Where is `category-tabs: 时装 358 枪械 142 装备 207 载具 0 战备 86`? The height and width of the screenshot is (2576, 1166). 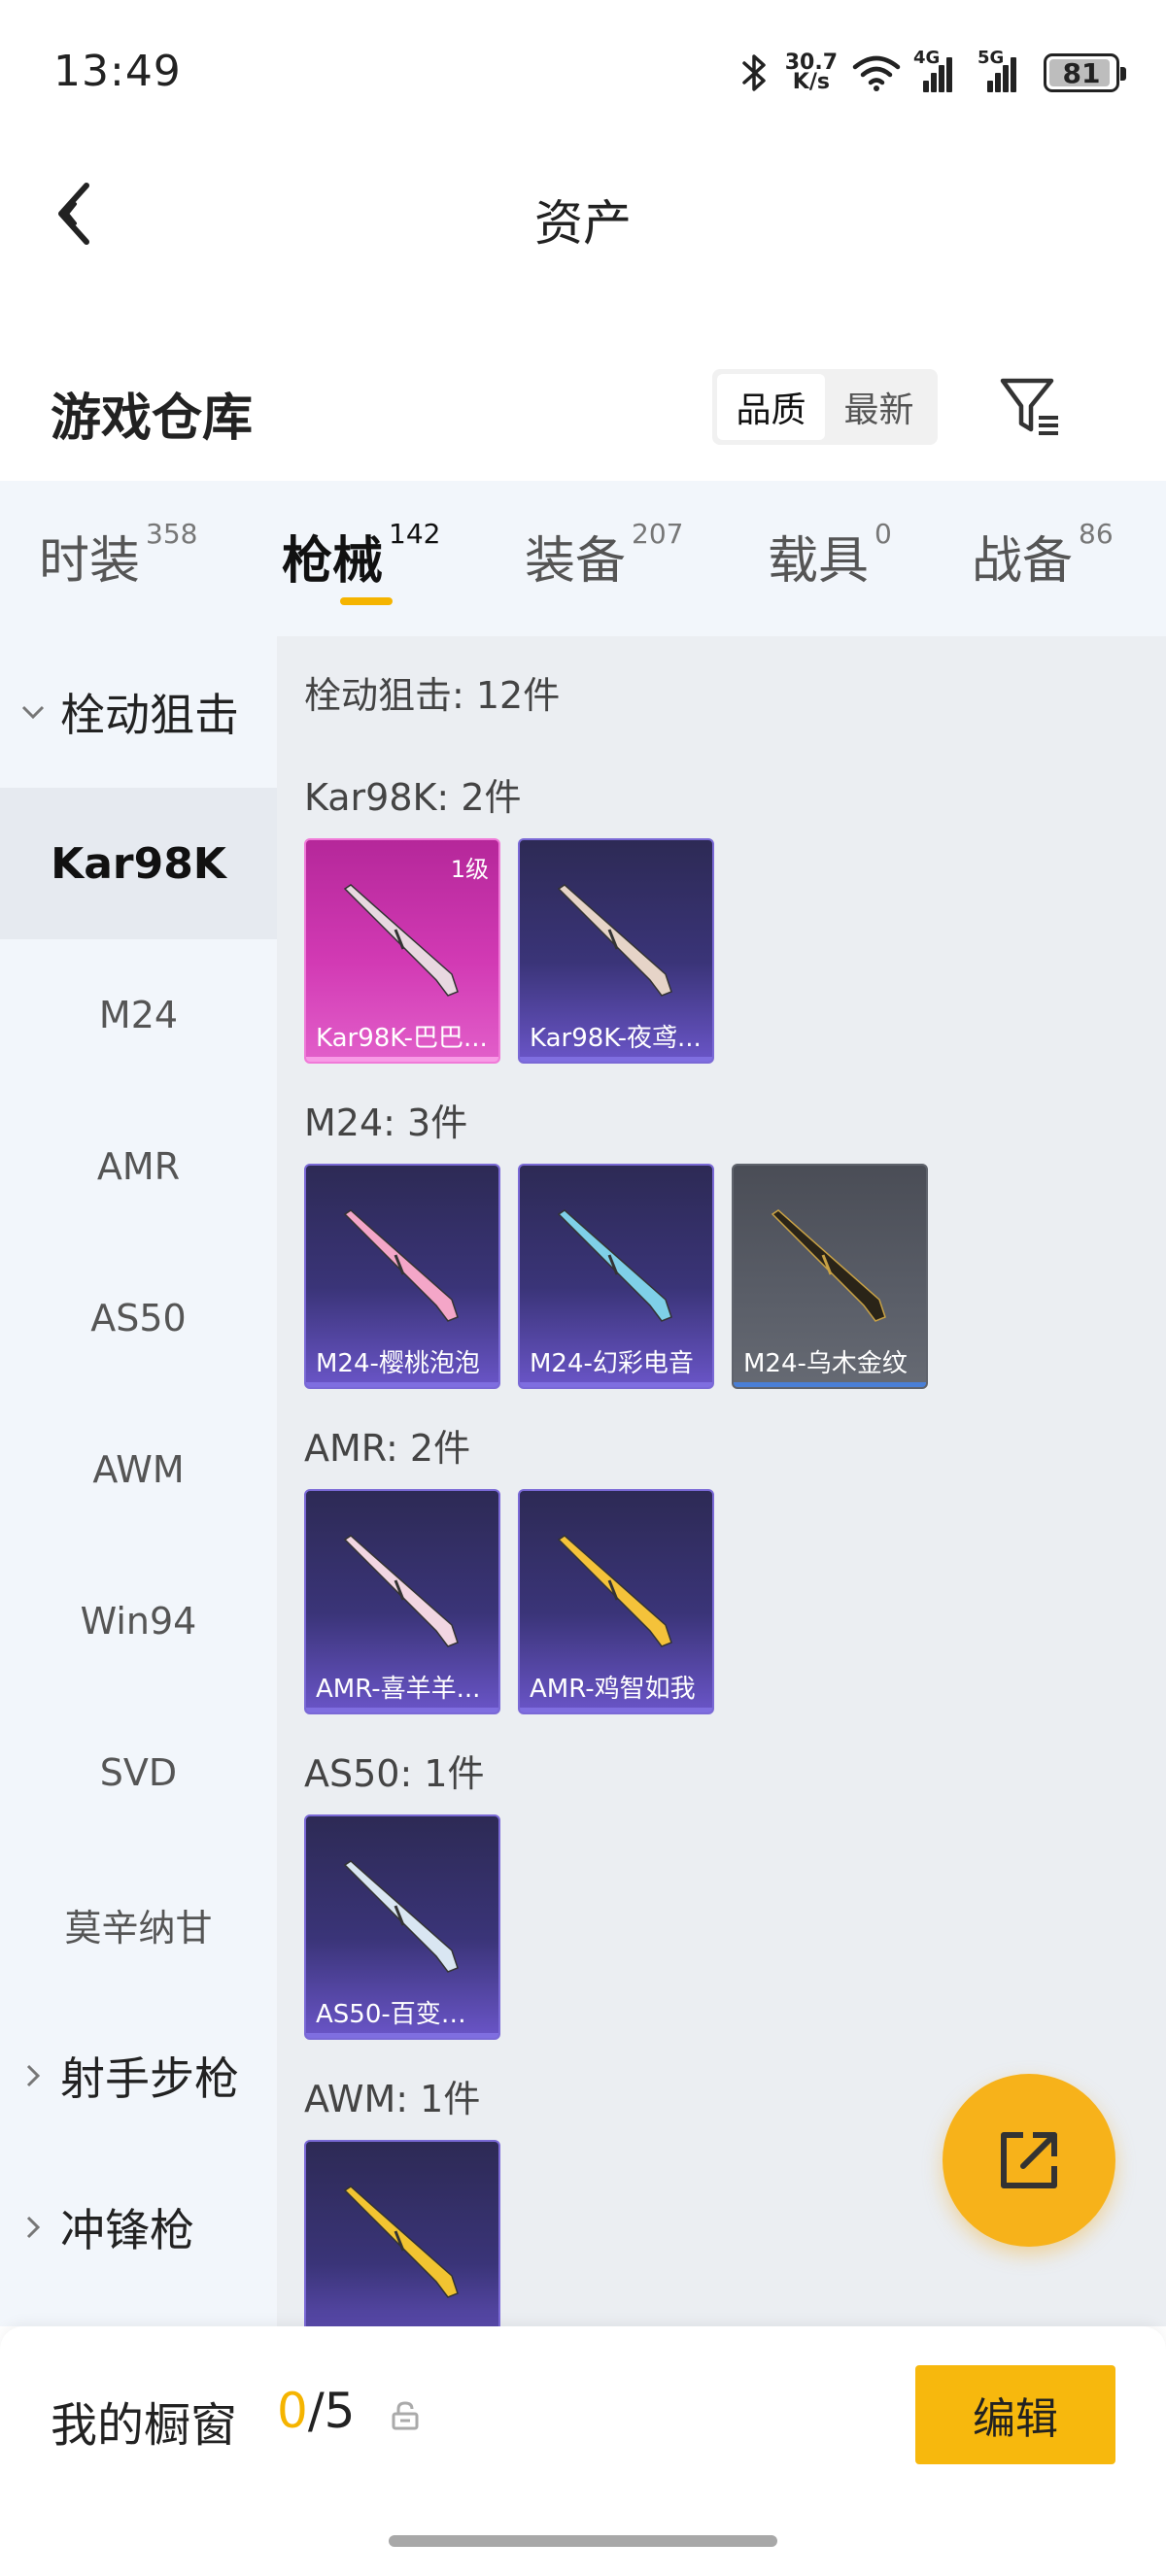
category-tabs: 时装 358 枪械 142 装备 207 载具 0 战备 86 is located at coordinates (583, 558).